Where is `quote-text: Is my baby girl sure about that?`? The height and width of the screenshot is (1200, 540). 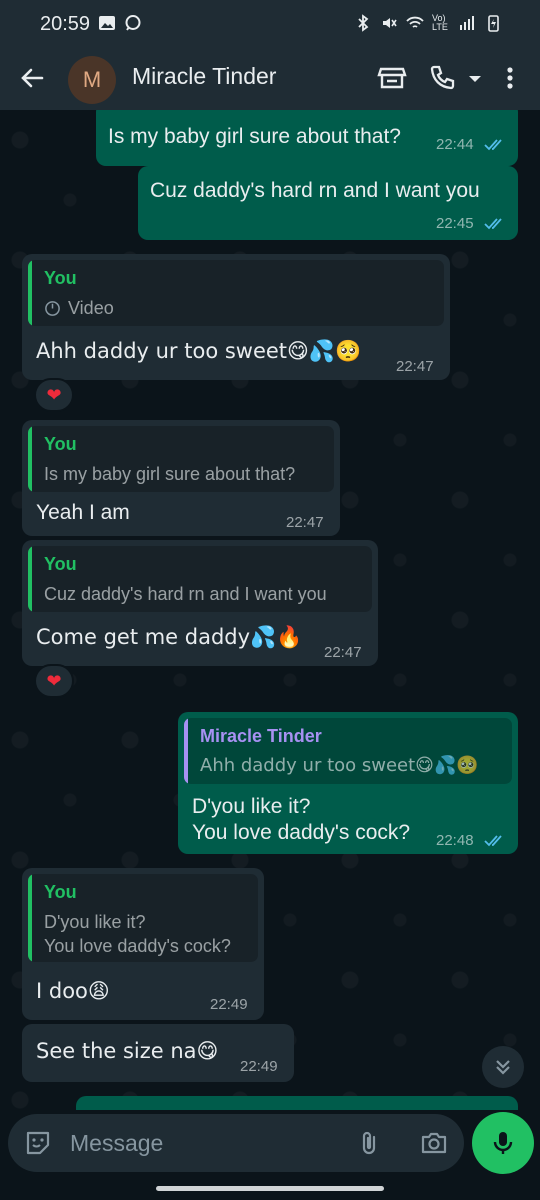 quote-text: Is my baby girl sure about that? is located at coordinates (170, 474).